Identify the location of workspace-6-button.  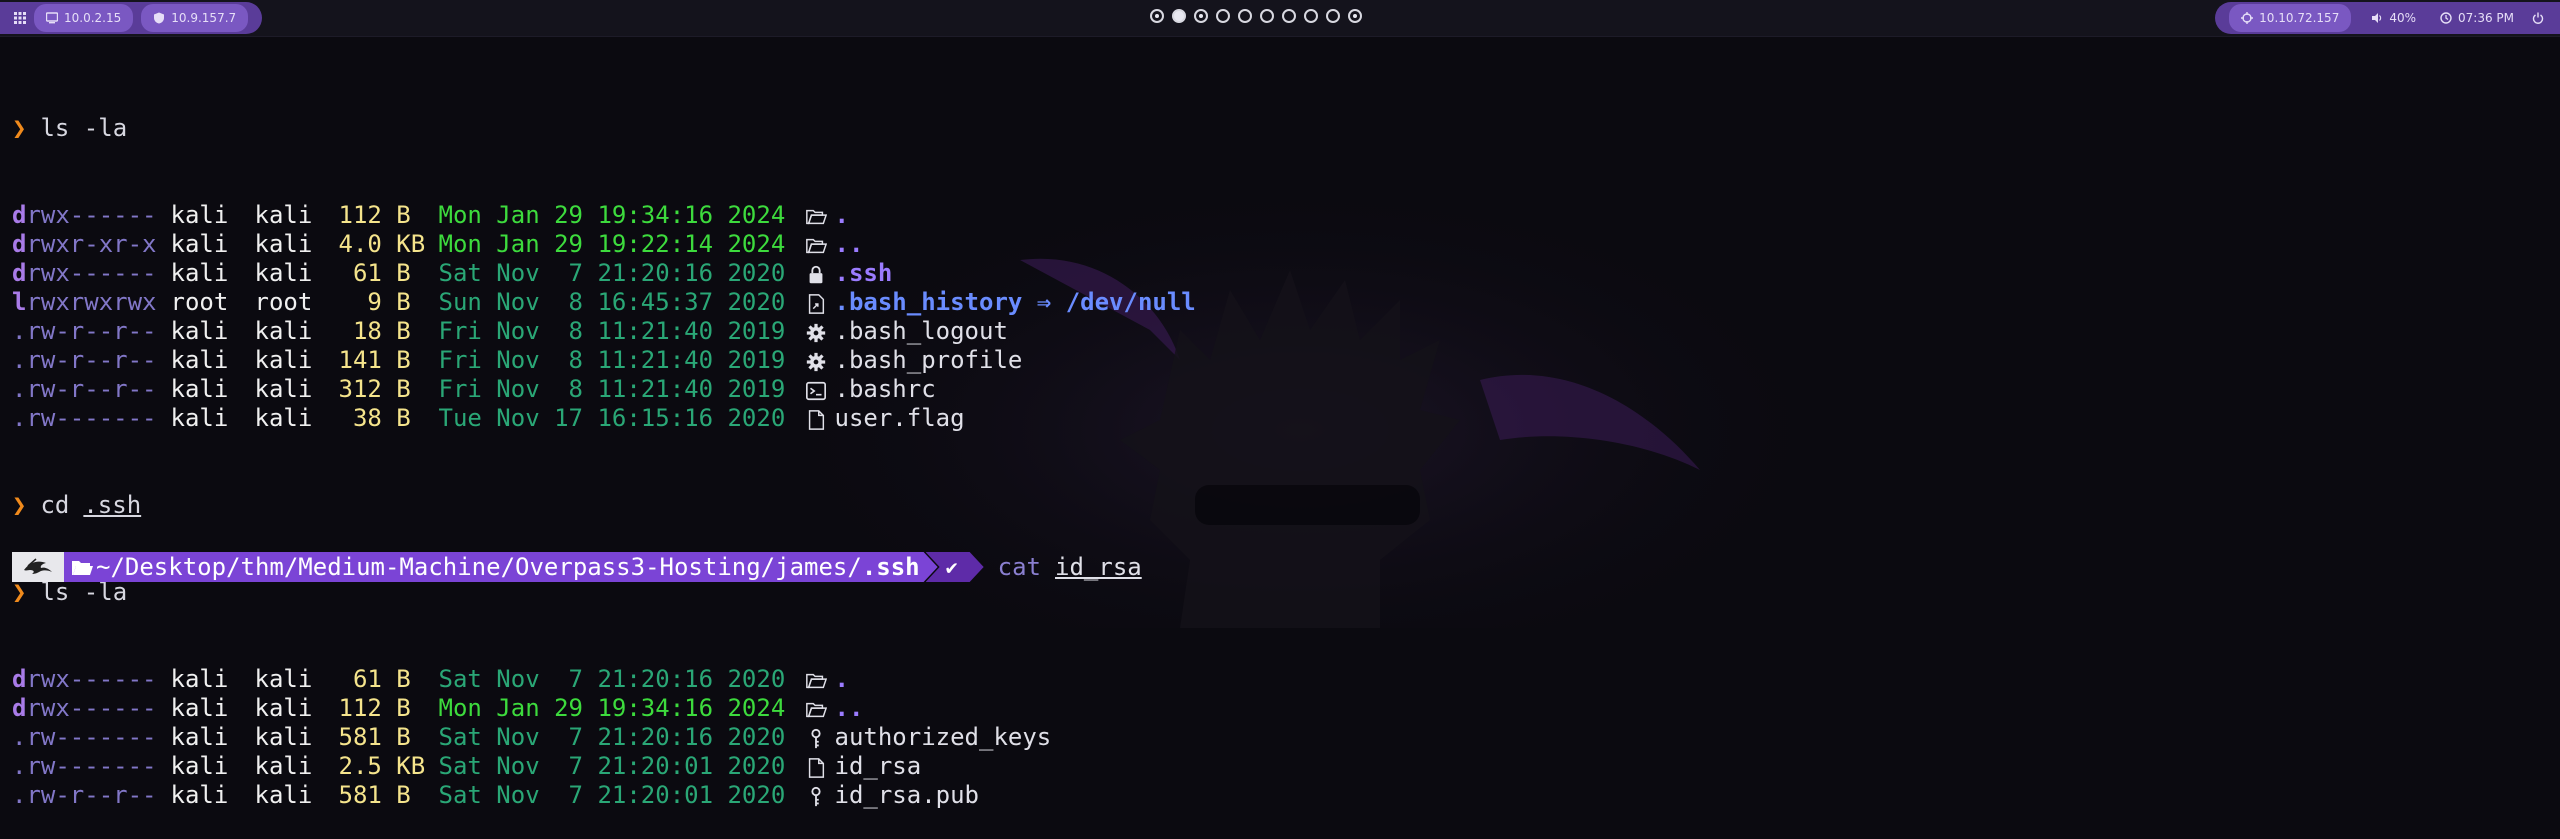
(1267, 16).